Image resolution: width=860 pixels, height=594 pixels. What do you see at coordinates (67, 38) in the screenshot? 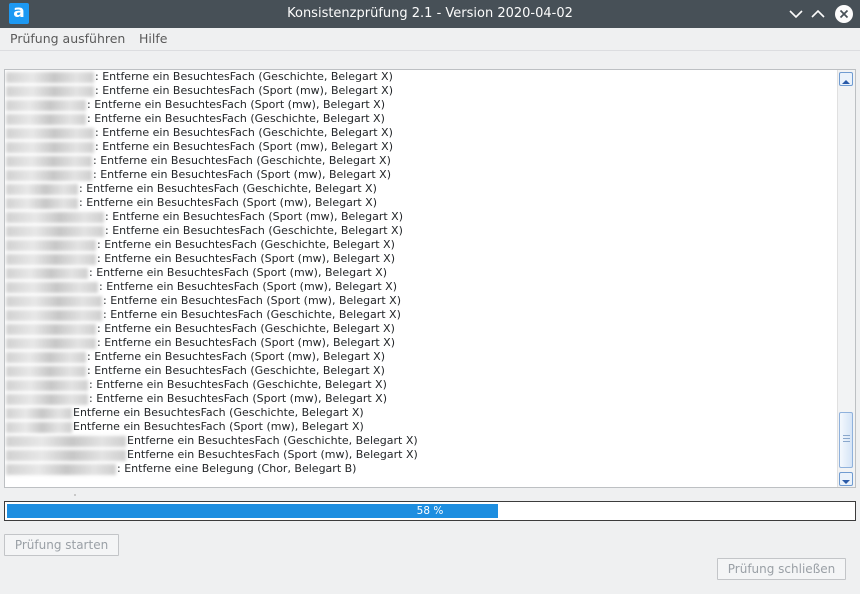
I see `menu-pruefung-ausfuehren: Prüfung ausführen` at bounding box center [67, 38].